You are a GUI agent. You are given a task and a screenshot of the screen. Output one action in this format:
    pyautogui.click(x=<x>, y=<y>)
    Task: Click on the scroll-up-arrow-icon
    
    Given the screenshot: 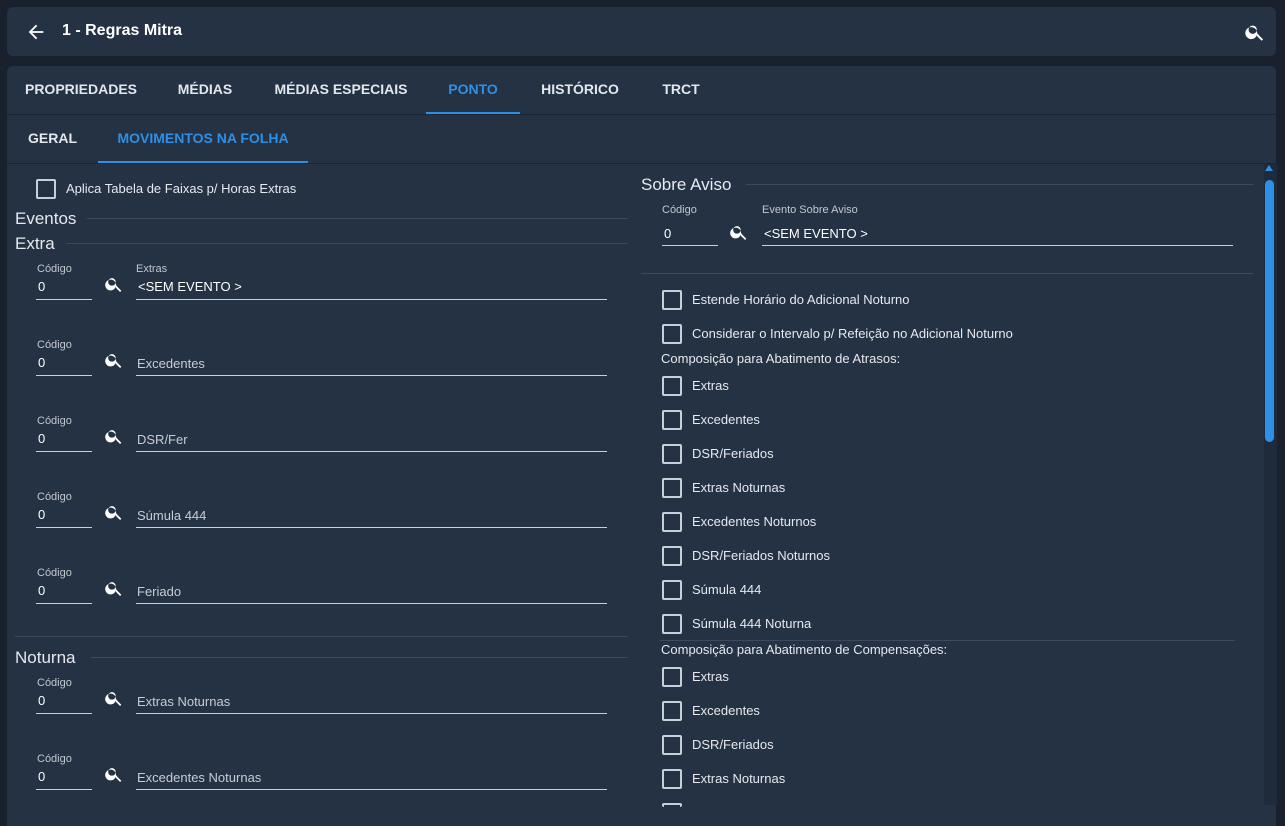 What is the action you would take?
    pyautogui.click(x=1269, y=168)
    